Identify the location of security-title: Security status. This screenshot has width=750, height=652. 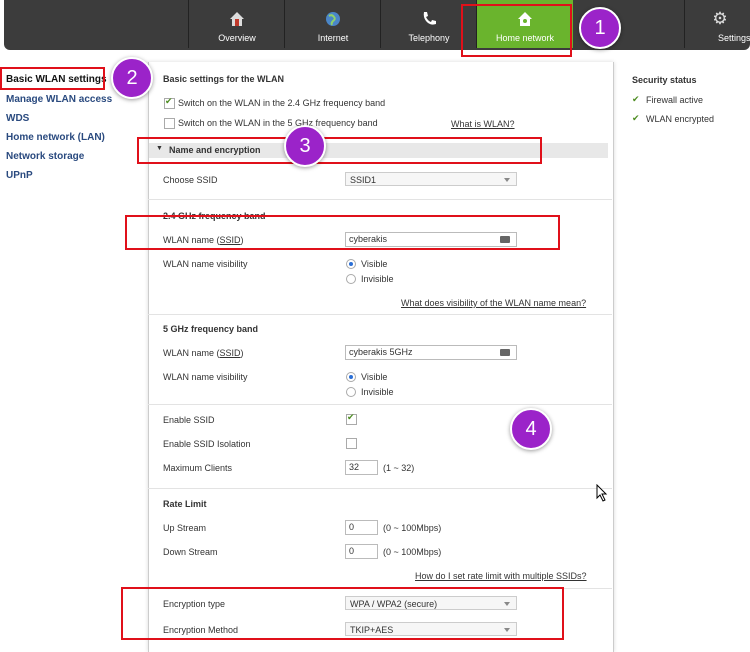
(664, 80).